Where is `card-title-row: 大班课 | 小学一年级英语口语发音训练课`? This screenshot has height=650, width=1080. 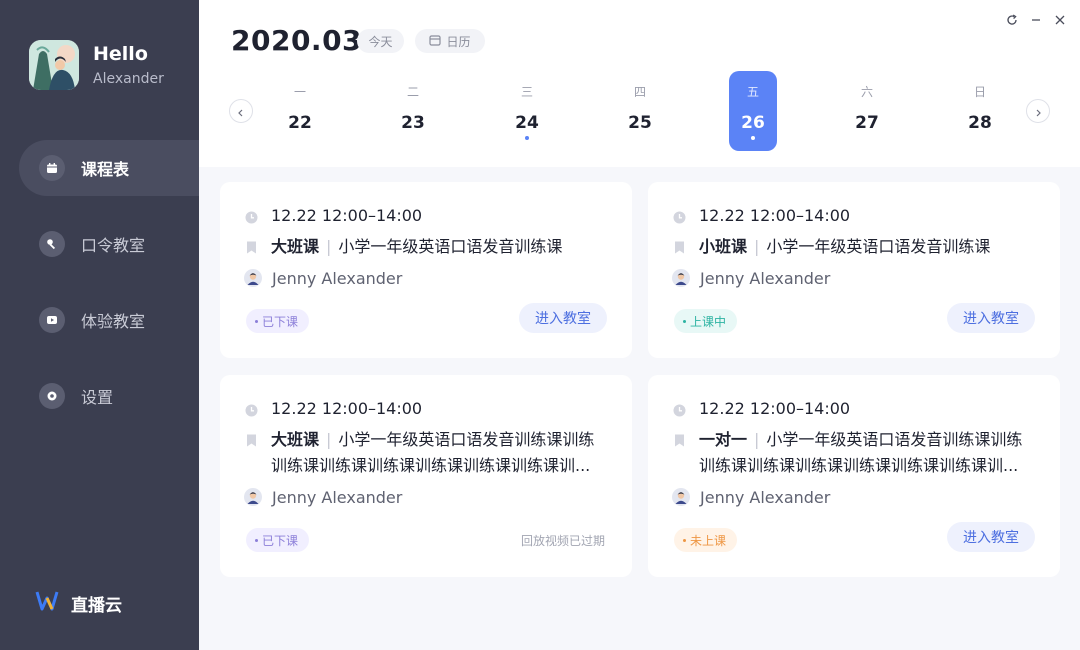 card-title-row: 大班课 | 小学一年级英语口语发音训练课 is located at coordinates (432, 247).